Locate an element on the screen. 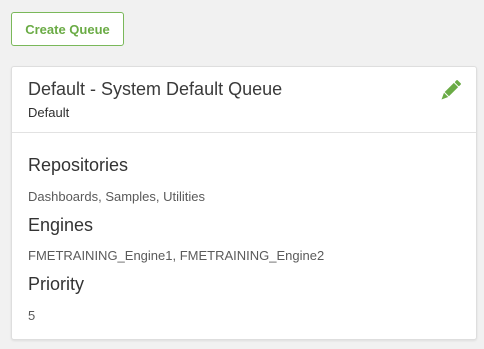 The image size is (484, 349). engines-value: FMETRAINING_Engine1, FMETRAINING_Engine2 is located at coordinates (176, 255).